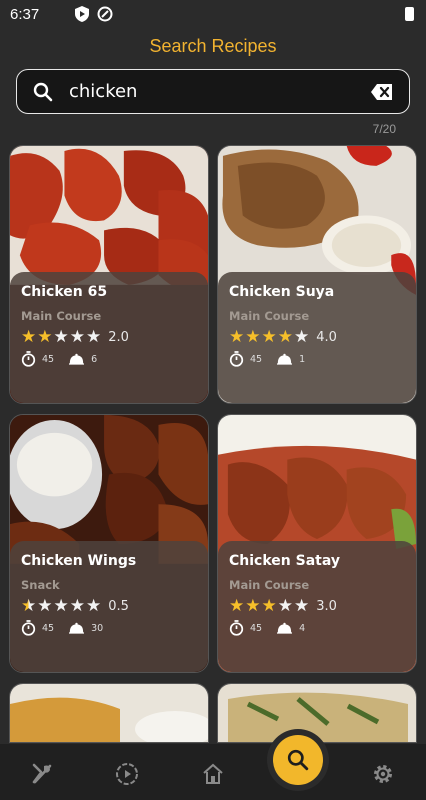 The image size is (426, 800). I want to click on recipe-category: Snack, so click(40, 585).